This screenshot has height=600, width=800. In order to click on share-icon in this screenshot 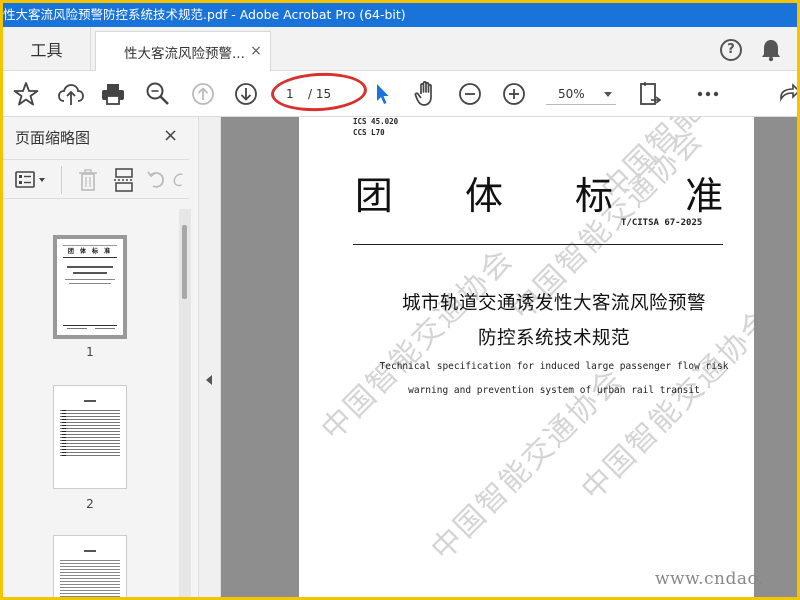, I will do `click(788, 94)`.